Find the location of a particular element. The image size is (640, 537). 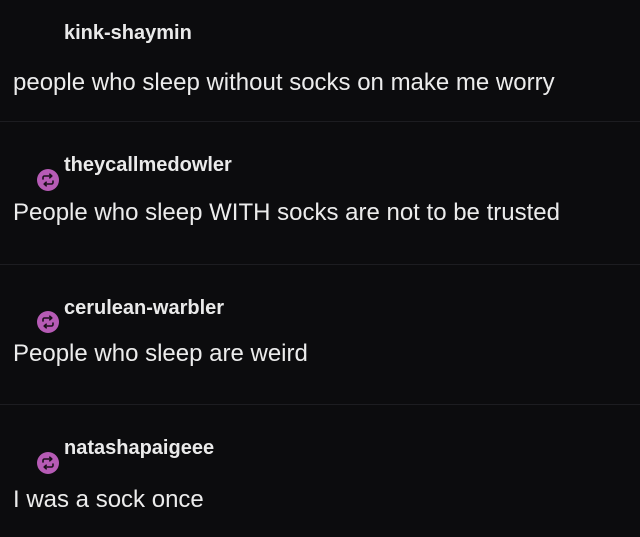

post-username: cerulean-warbler is located at coordinates (144, 308).